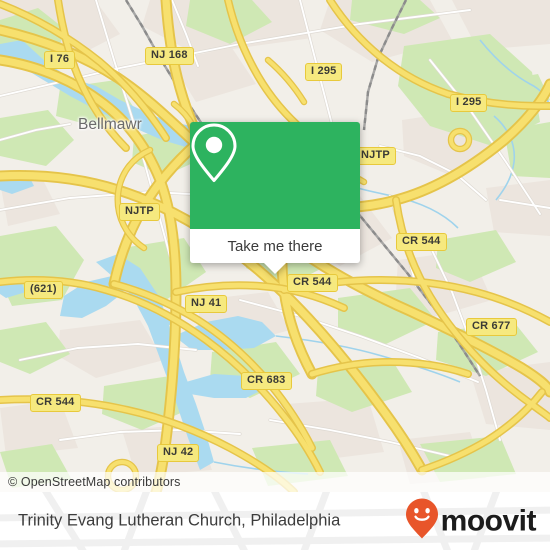  I want to click on popup-pointer-tail, so click(275, 268).